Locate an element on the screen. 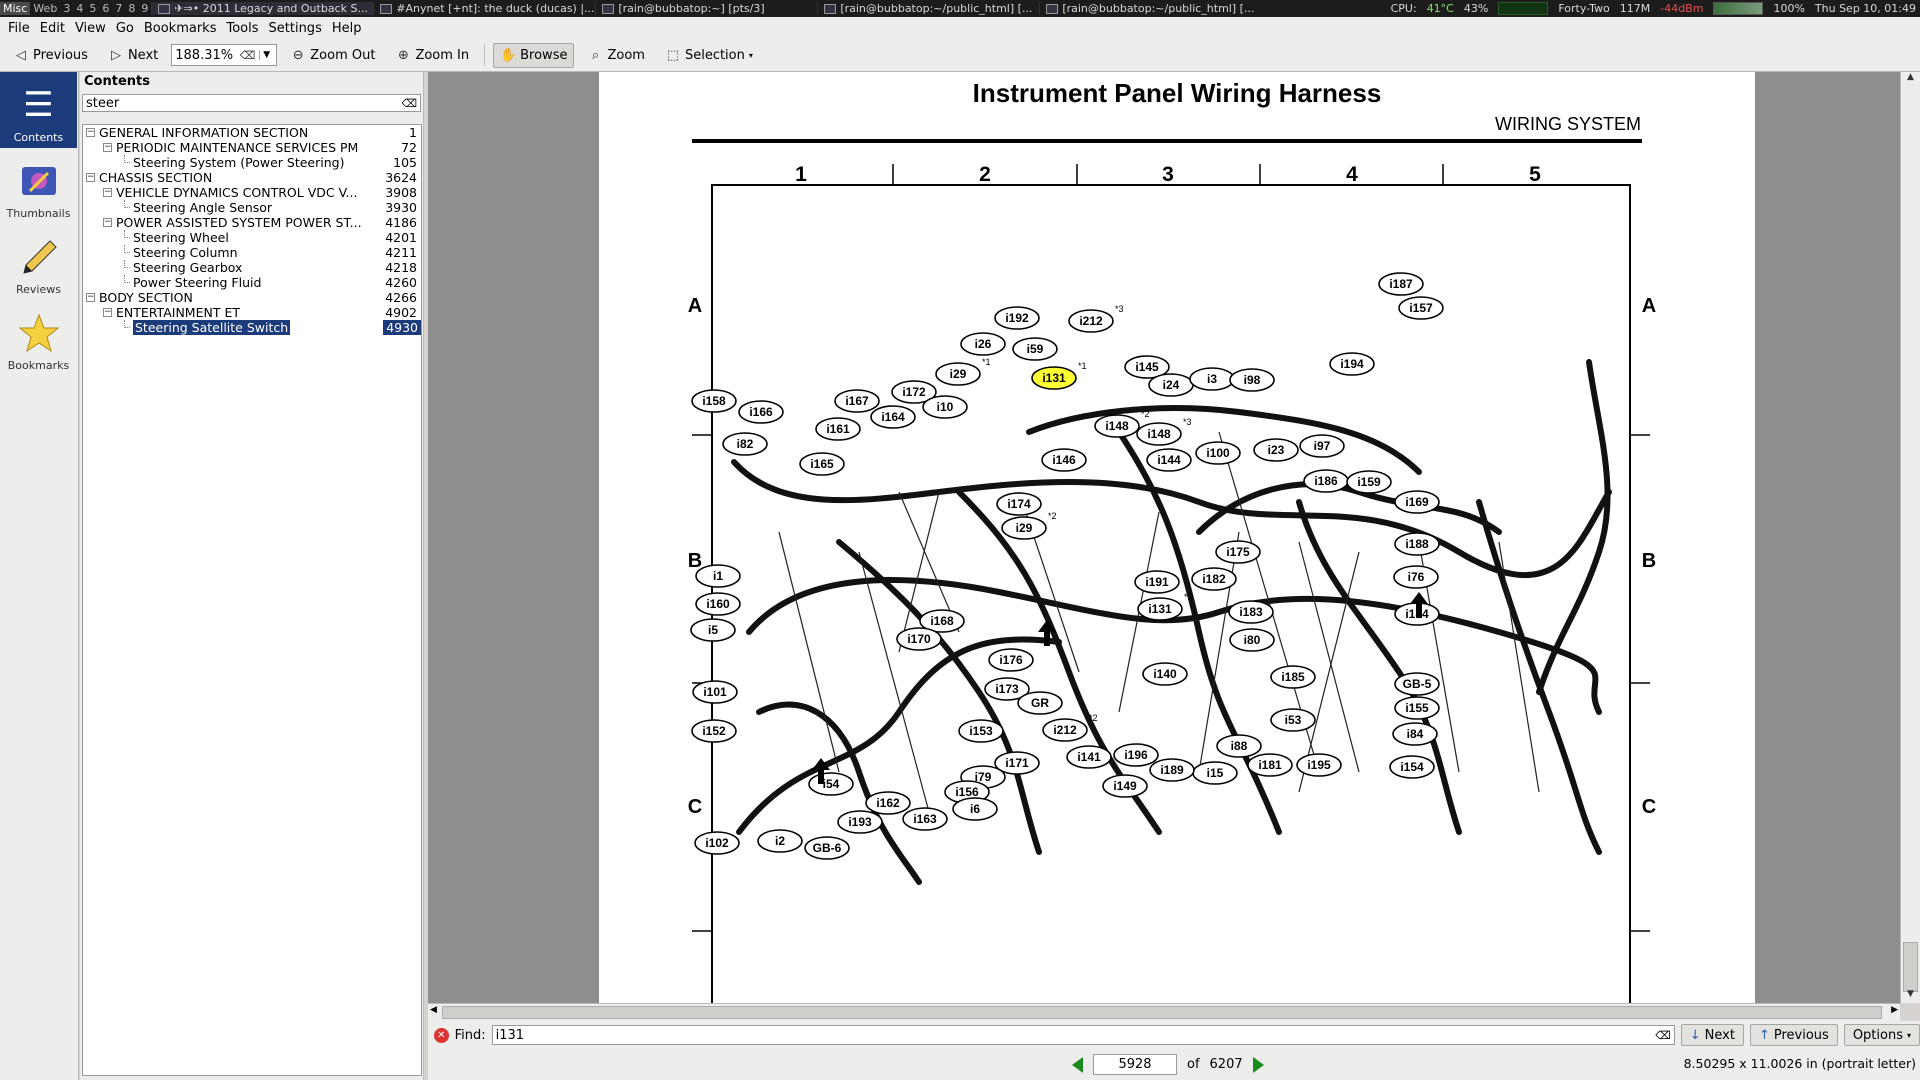 The image size is (1920, 1080). scroll-right-icon: ▶ is located at coordinates (1894, 1010).